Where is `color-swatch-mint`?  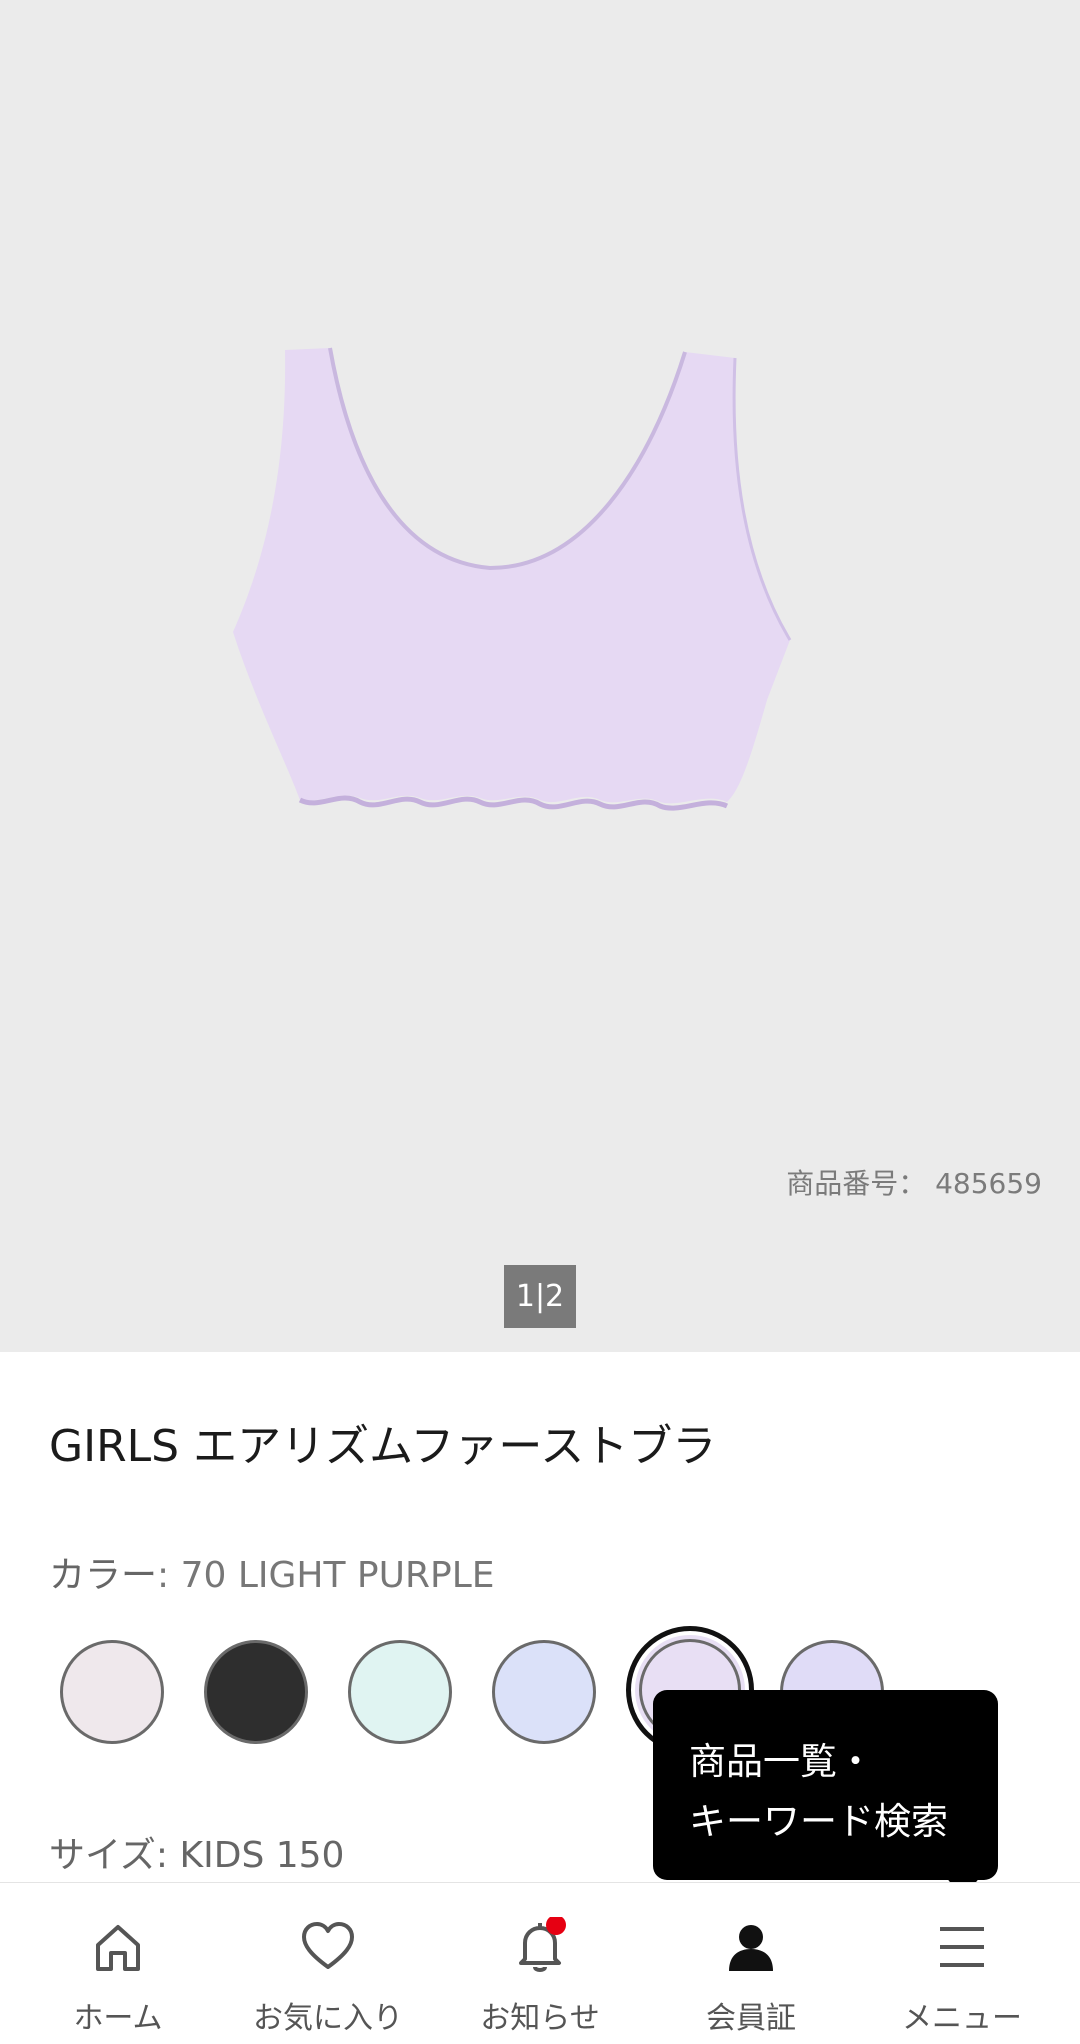 color-swatch-mint is located at coordinates (400, 1692).